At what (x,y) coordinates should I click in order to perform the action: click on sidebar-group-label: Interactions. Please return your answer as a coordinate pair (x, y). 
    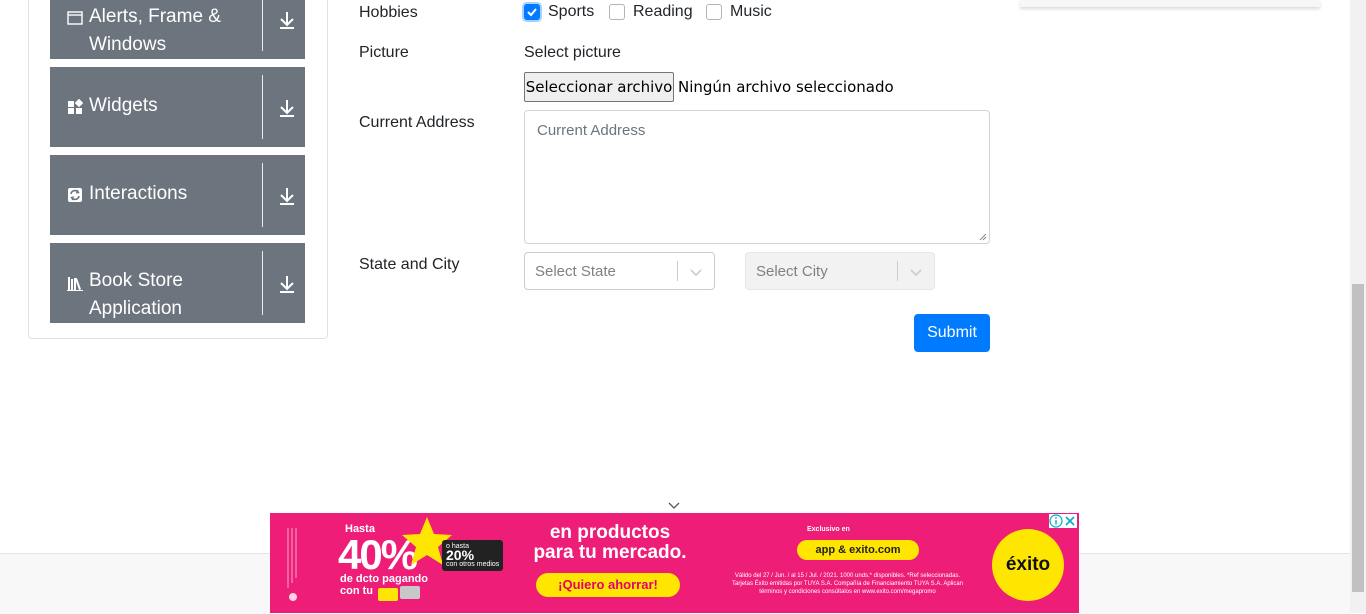
    Looking at the image, I should click on (138, 193).